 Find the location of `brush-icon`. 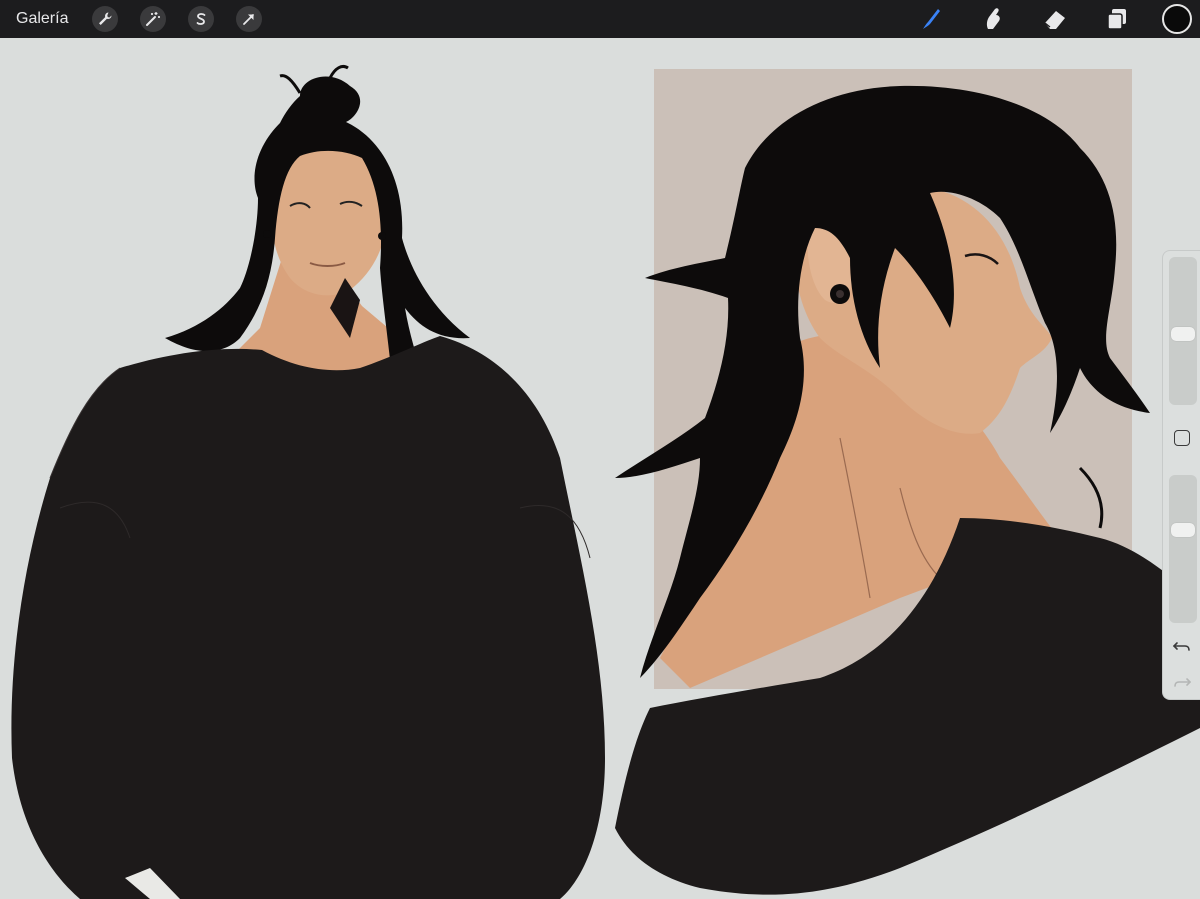

brush-icon is located at coordinates (931, 19).